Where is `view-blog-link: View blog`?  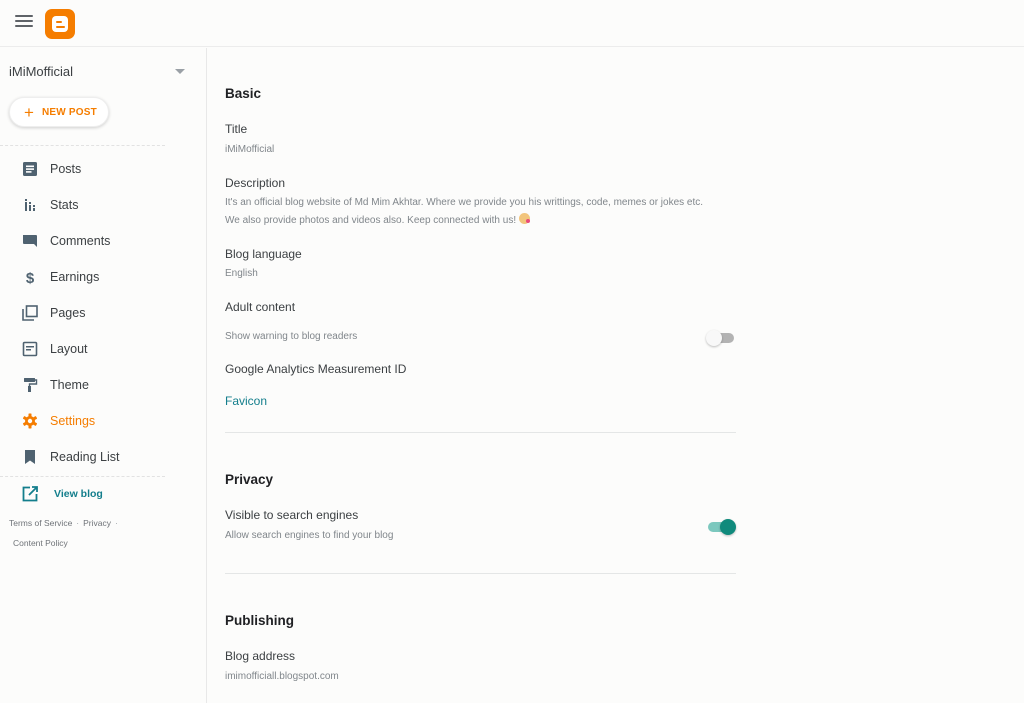 view-blog-link: View blog is located at coordinates (80, 494).